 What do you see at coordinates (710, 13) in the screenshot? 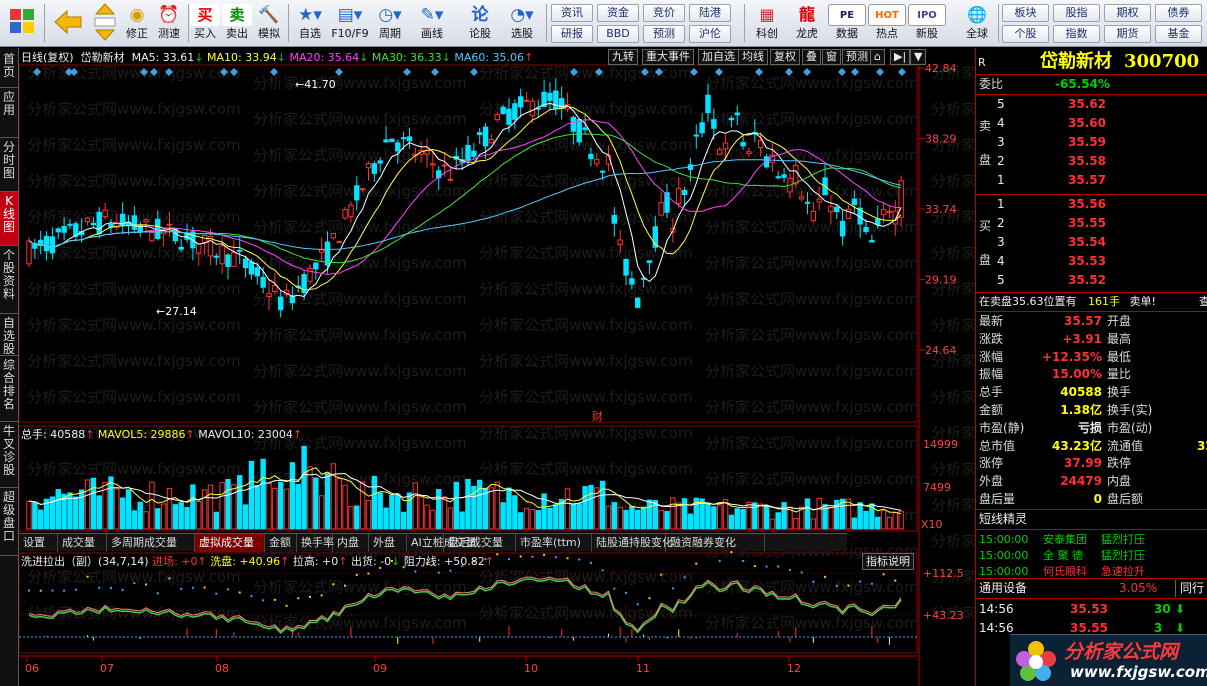
I see `info-button-0-3: 陆港` at bounding box center [710, 13].